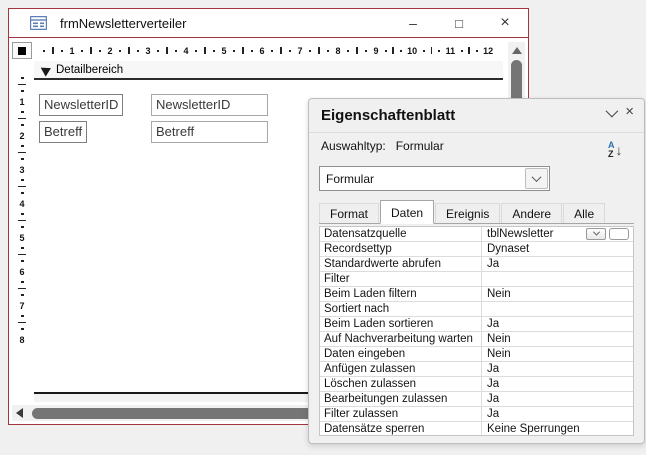 The height and width of the screenshot is (455, 646). I want to click on object-selector-combobox: Formular, so click(434, 178).